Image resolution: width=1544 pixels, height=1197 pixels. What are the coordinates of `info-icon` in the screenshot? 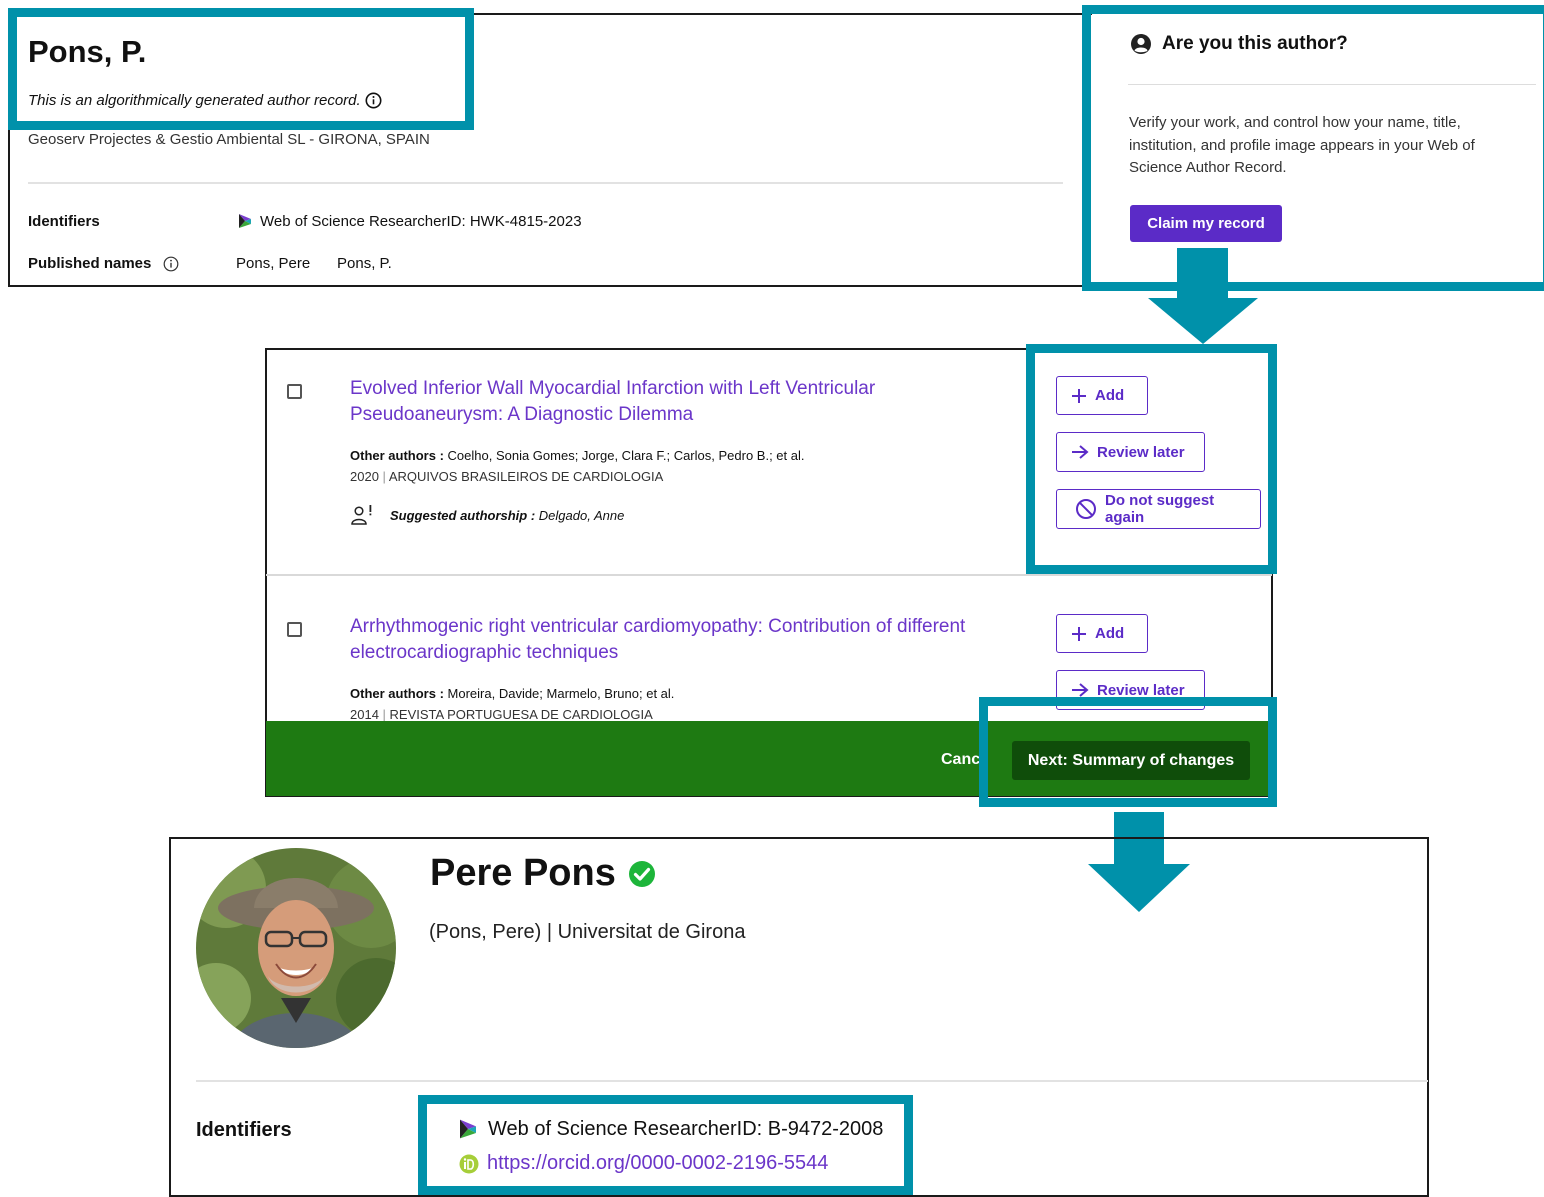 It's located at (171, 264).